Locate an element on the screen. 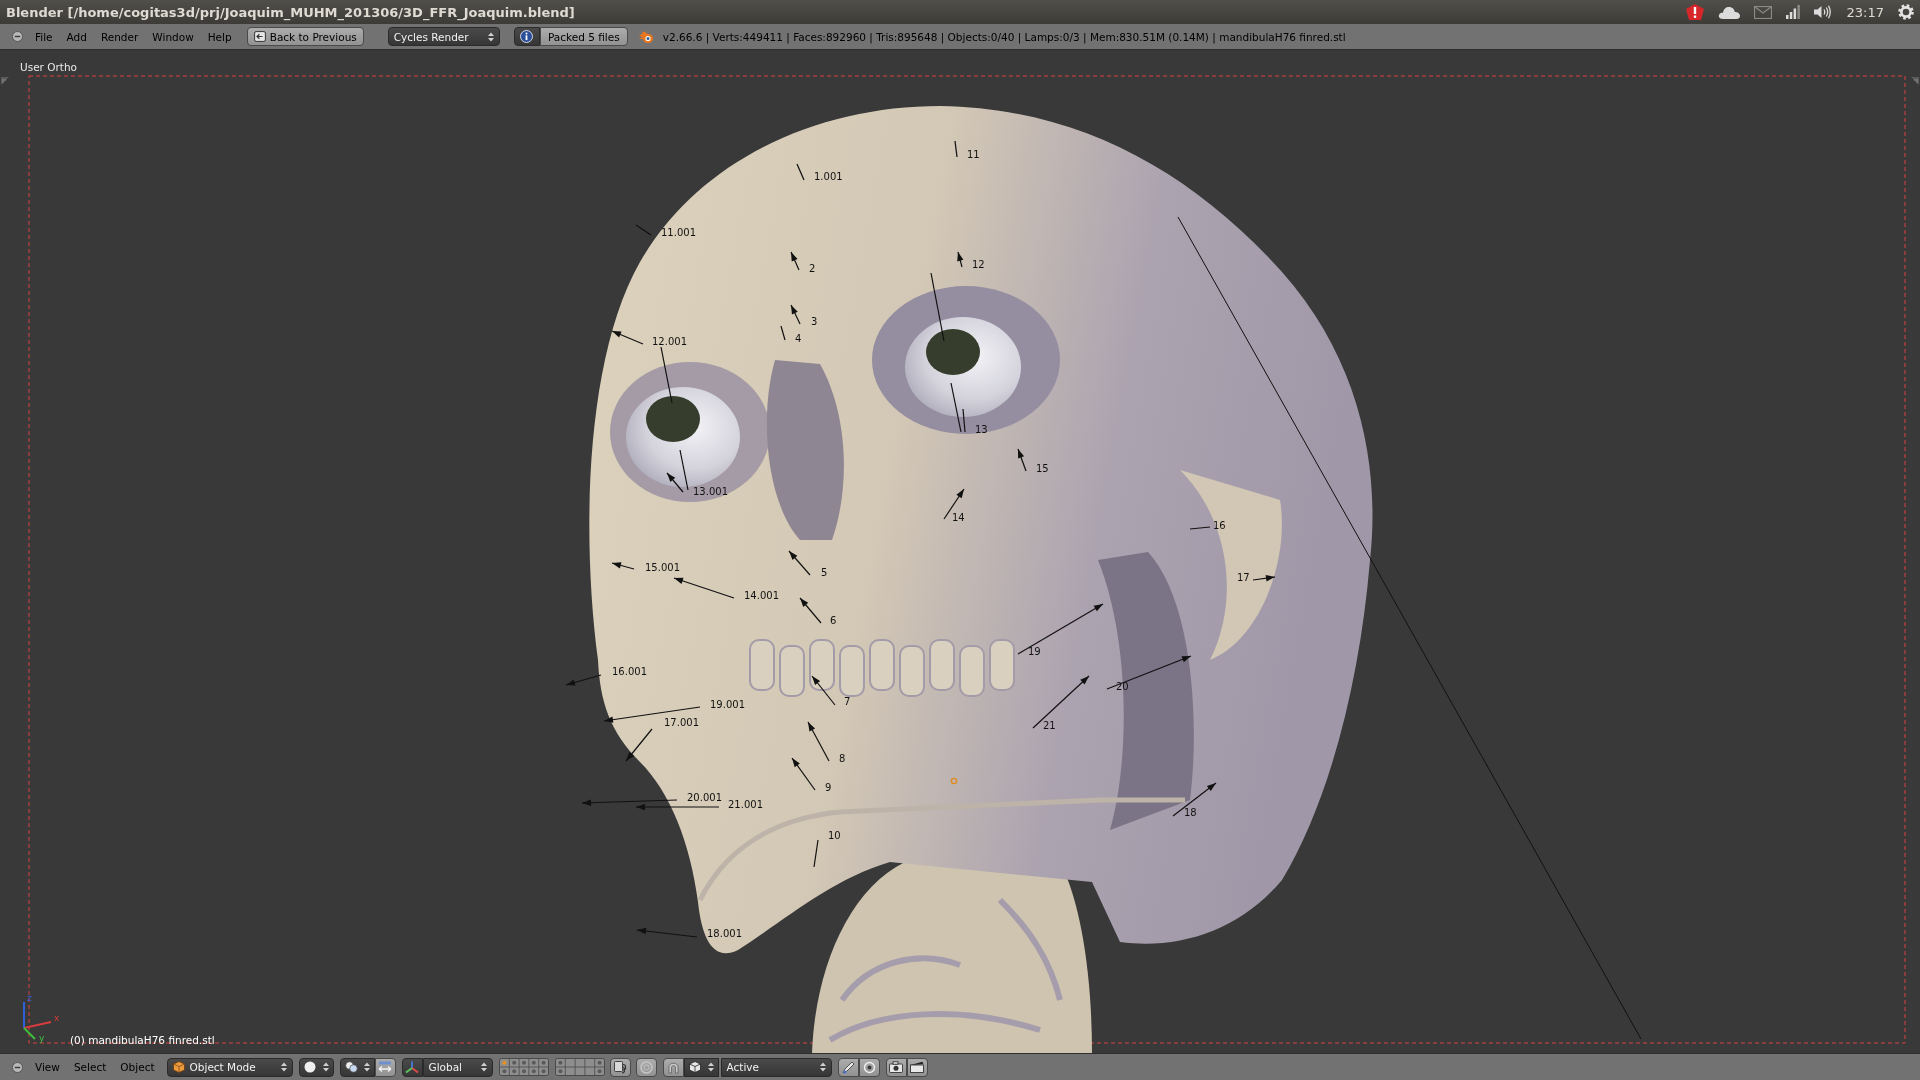 The width and height of the screenshot is (1920, 1080). volume-icon is located at coordinates (1822, 12).